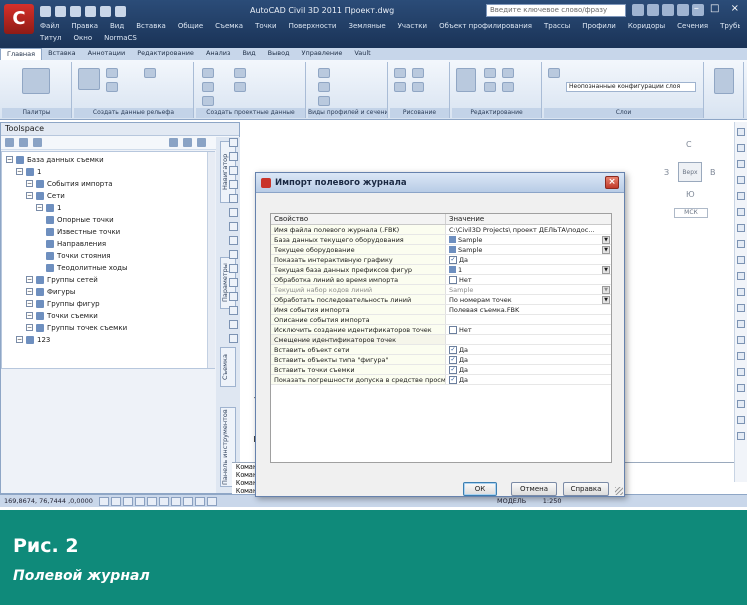 This screenshot has width=747, height=605. I want to click on viewcube-south: Ю, so click(690, 194).